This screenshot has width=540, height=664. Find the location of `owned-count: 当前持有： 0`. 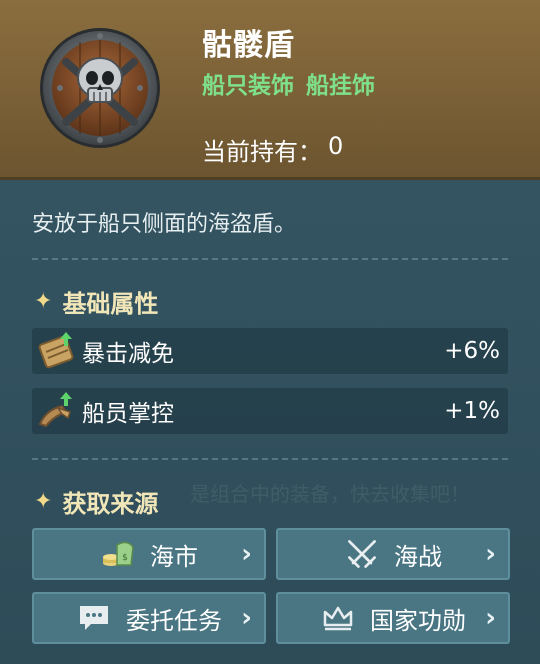

owned-count: 当前持有： 0 is located at coordinates (272, 149).